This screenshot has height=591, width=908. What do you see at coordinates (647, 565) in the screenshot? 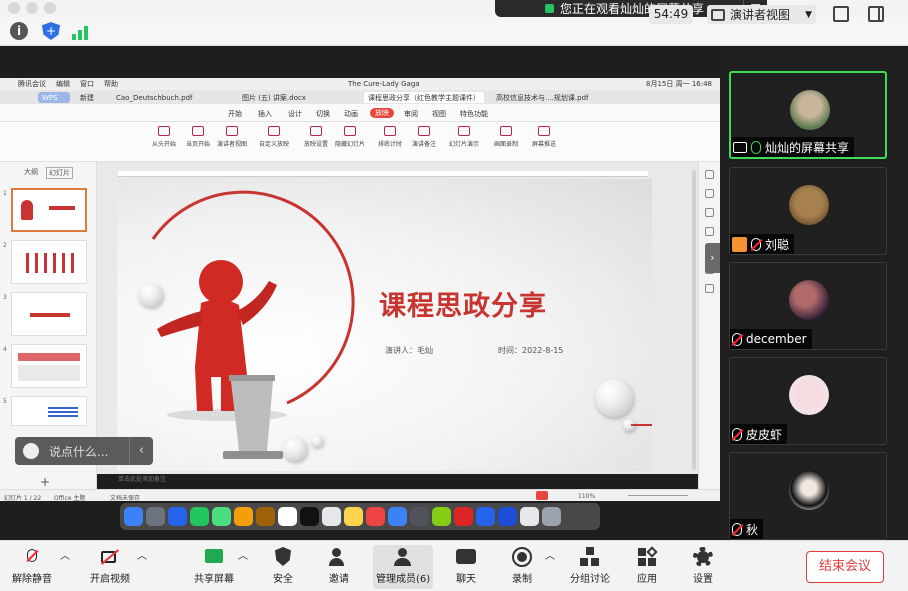
I see `apps-button: 应用` at bounding box center [647, 565].